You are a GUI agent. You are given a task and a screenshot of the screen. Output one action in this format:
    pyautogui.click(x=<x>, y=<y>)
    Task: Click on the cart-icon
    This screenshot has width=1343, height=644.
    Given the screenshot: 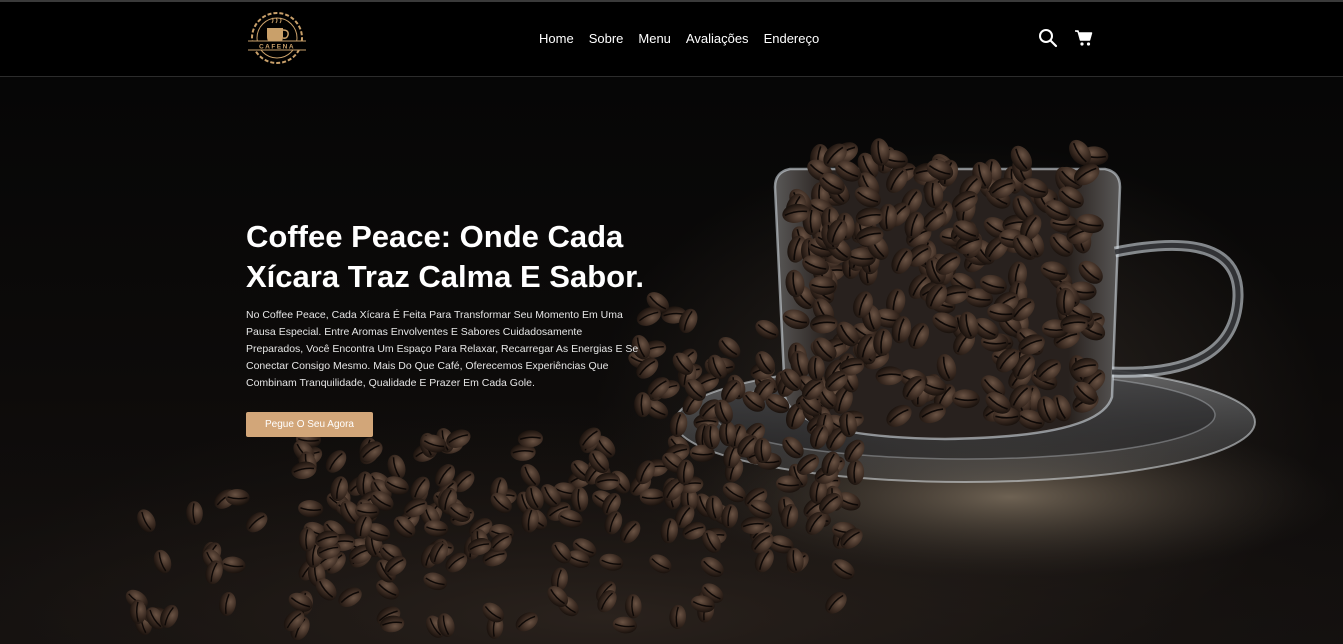 What is the action you would take?
    pyautogui.click(x=1084, y=38)
    